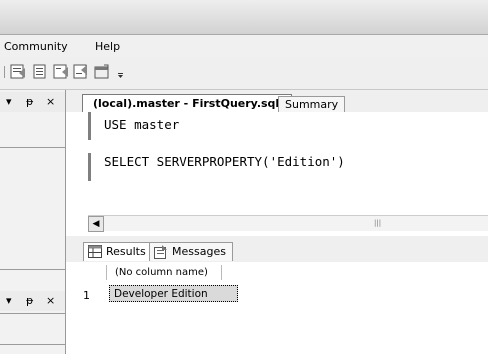  What do you see at coordinates (312, 104) in the screenshot?
I see `tab-summary: Summary` at bounding box center [312, 104].